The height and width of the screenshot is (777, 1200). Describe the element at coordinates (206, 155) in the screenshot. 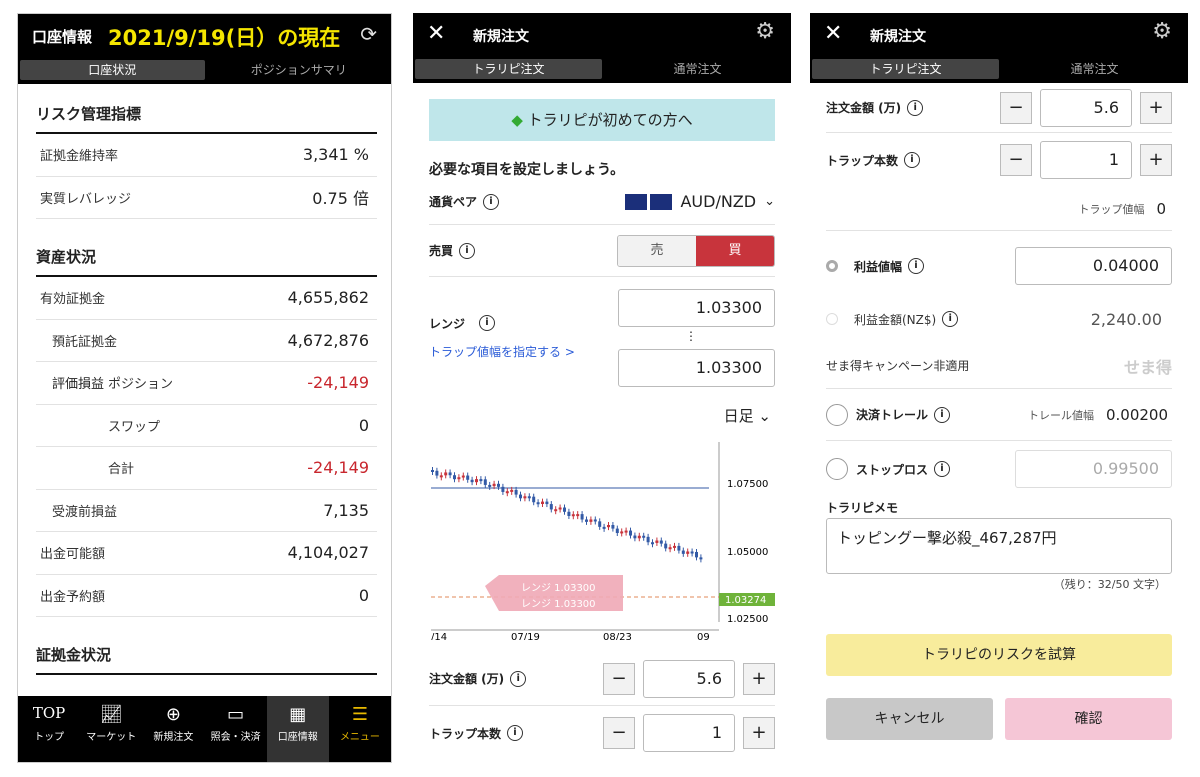

I see `list-item: 証拠金維持率 3,341 %` at that location.